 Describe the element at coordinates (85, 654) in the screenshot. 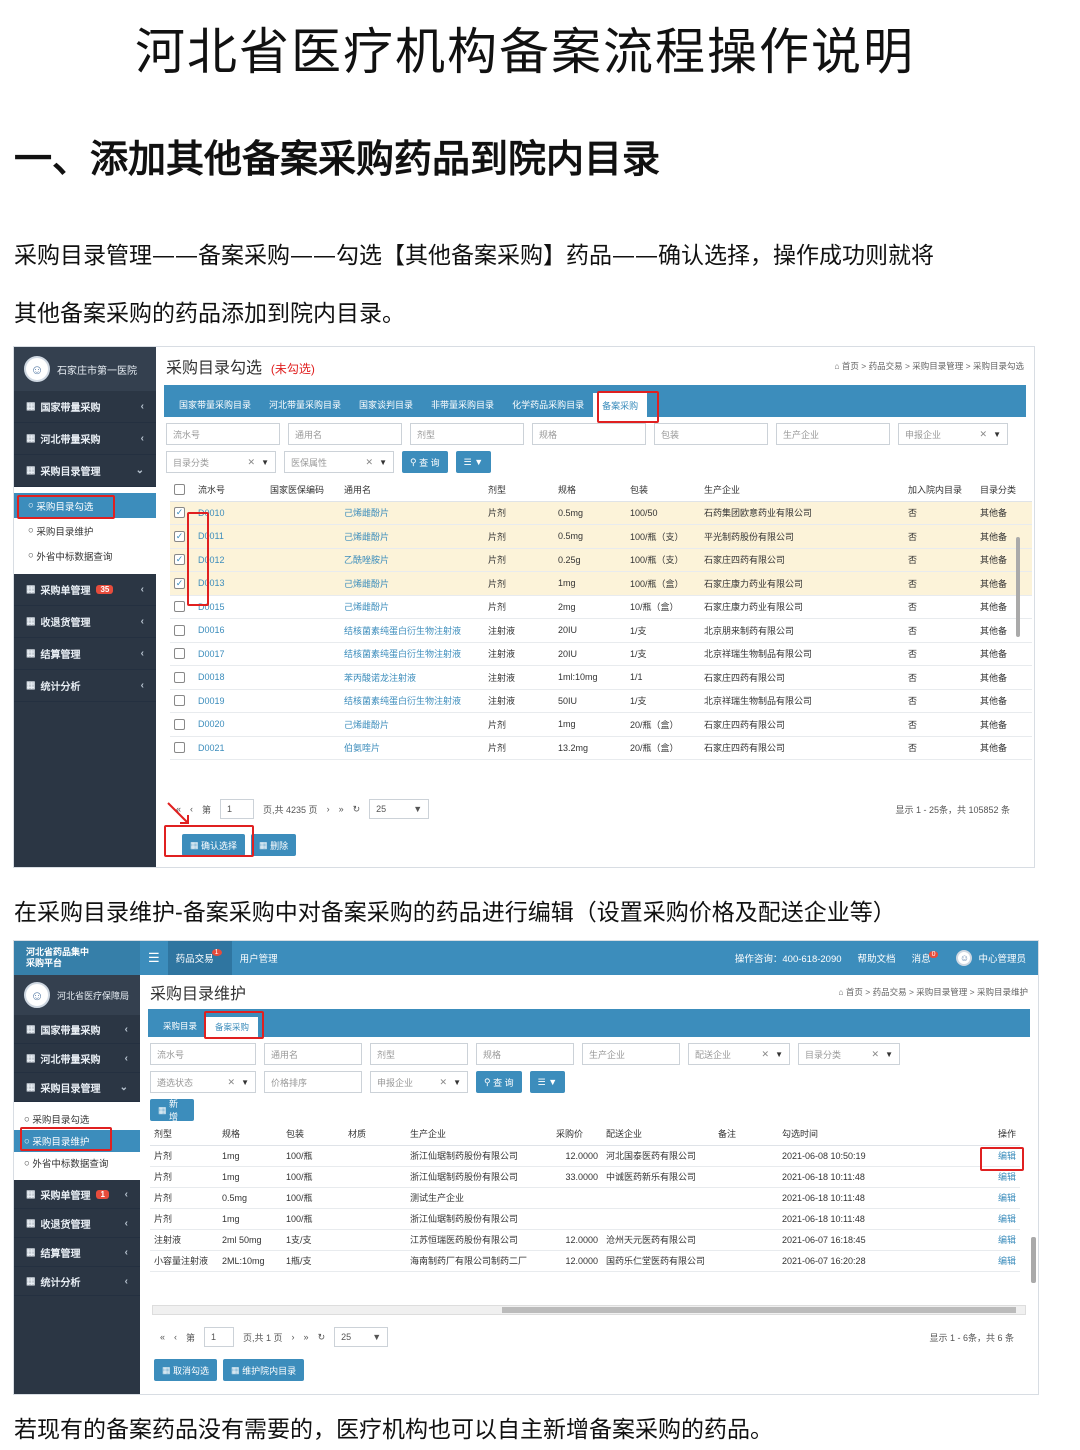

I see `sidebar-item-settlement: ▦ 结算管理 ‹` at that location.